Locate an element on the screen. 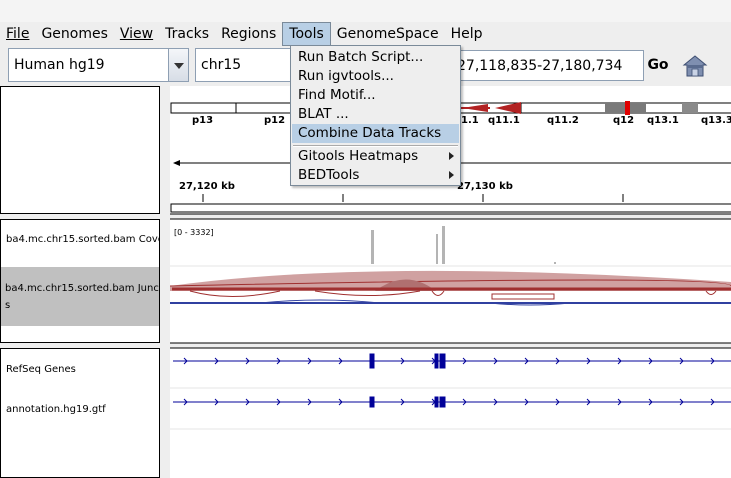  menu-regions-label: Regions is located at coordinates (249, 34).